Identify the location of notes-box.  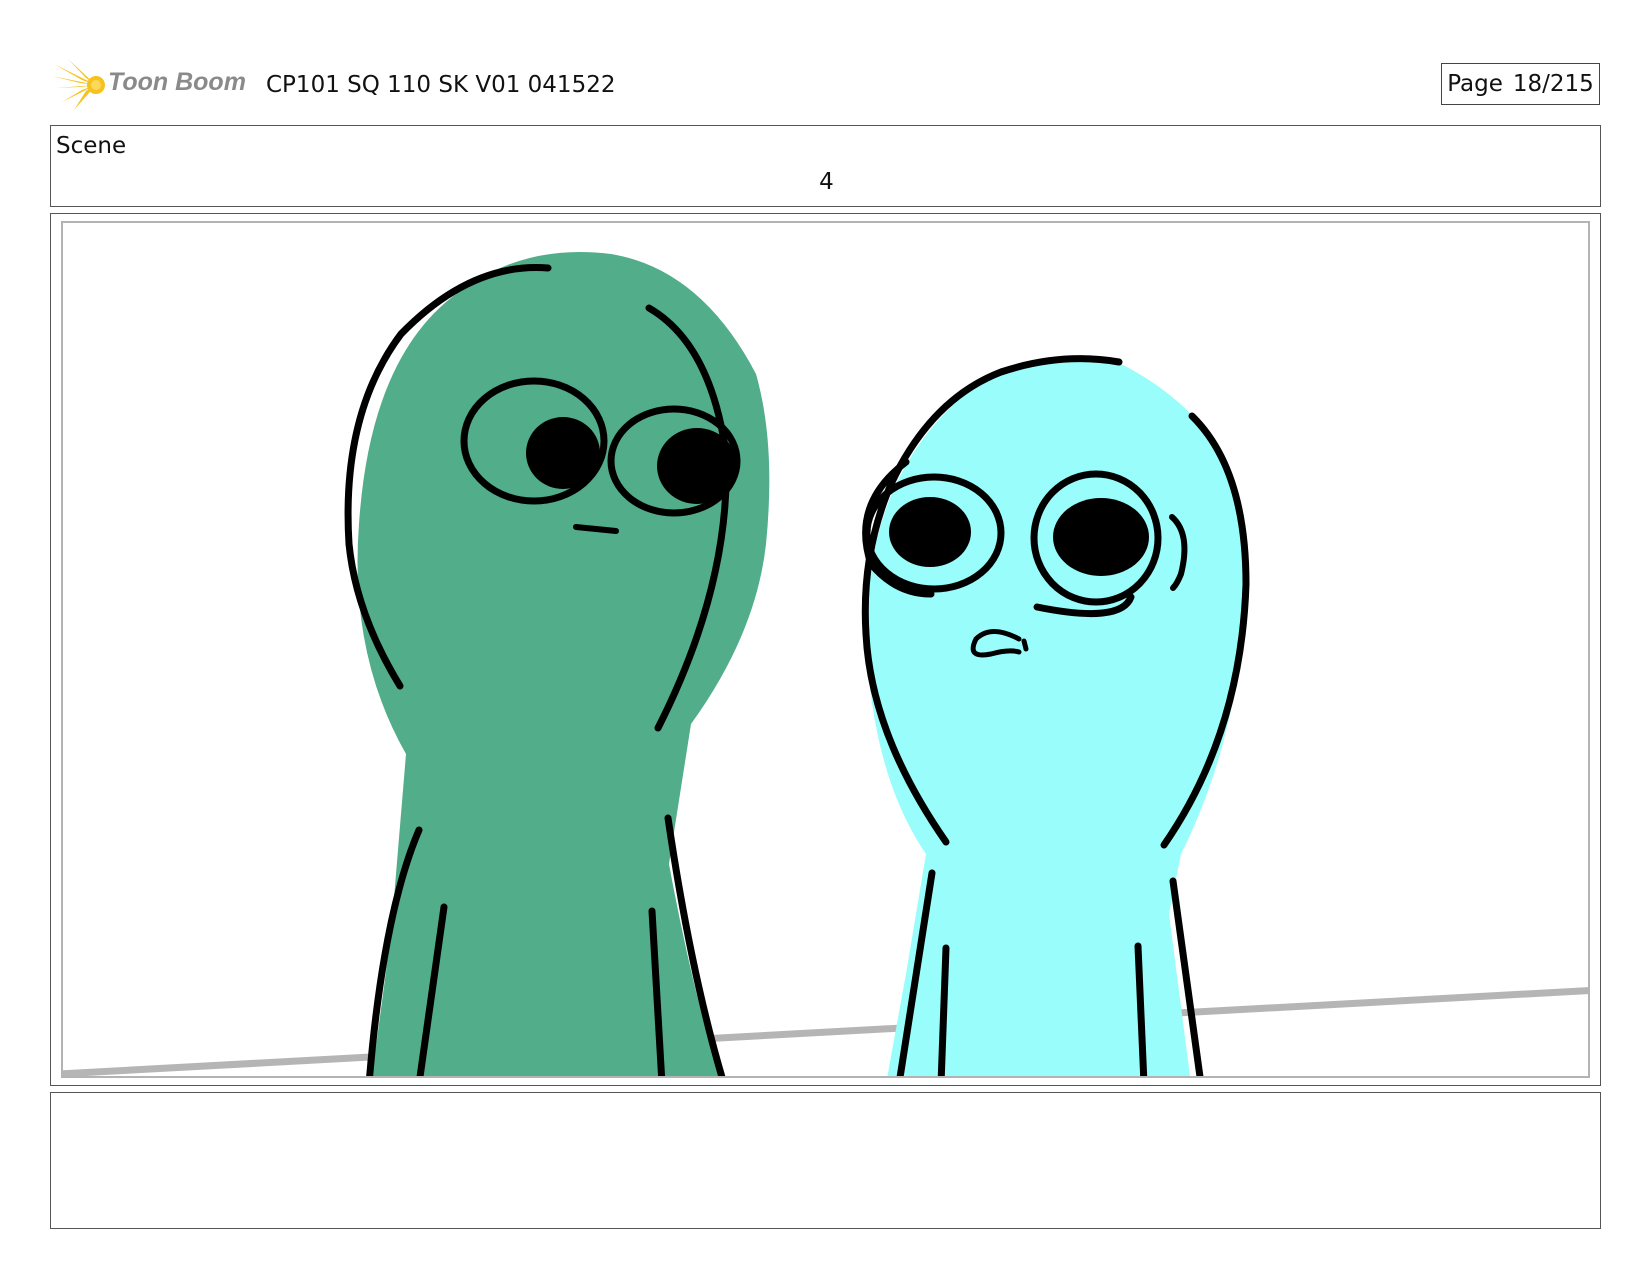
(825, 1160).